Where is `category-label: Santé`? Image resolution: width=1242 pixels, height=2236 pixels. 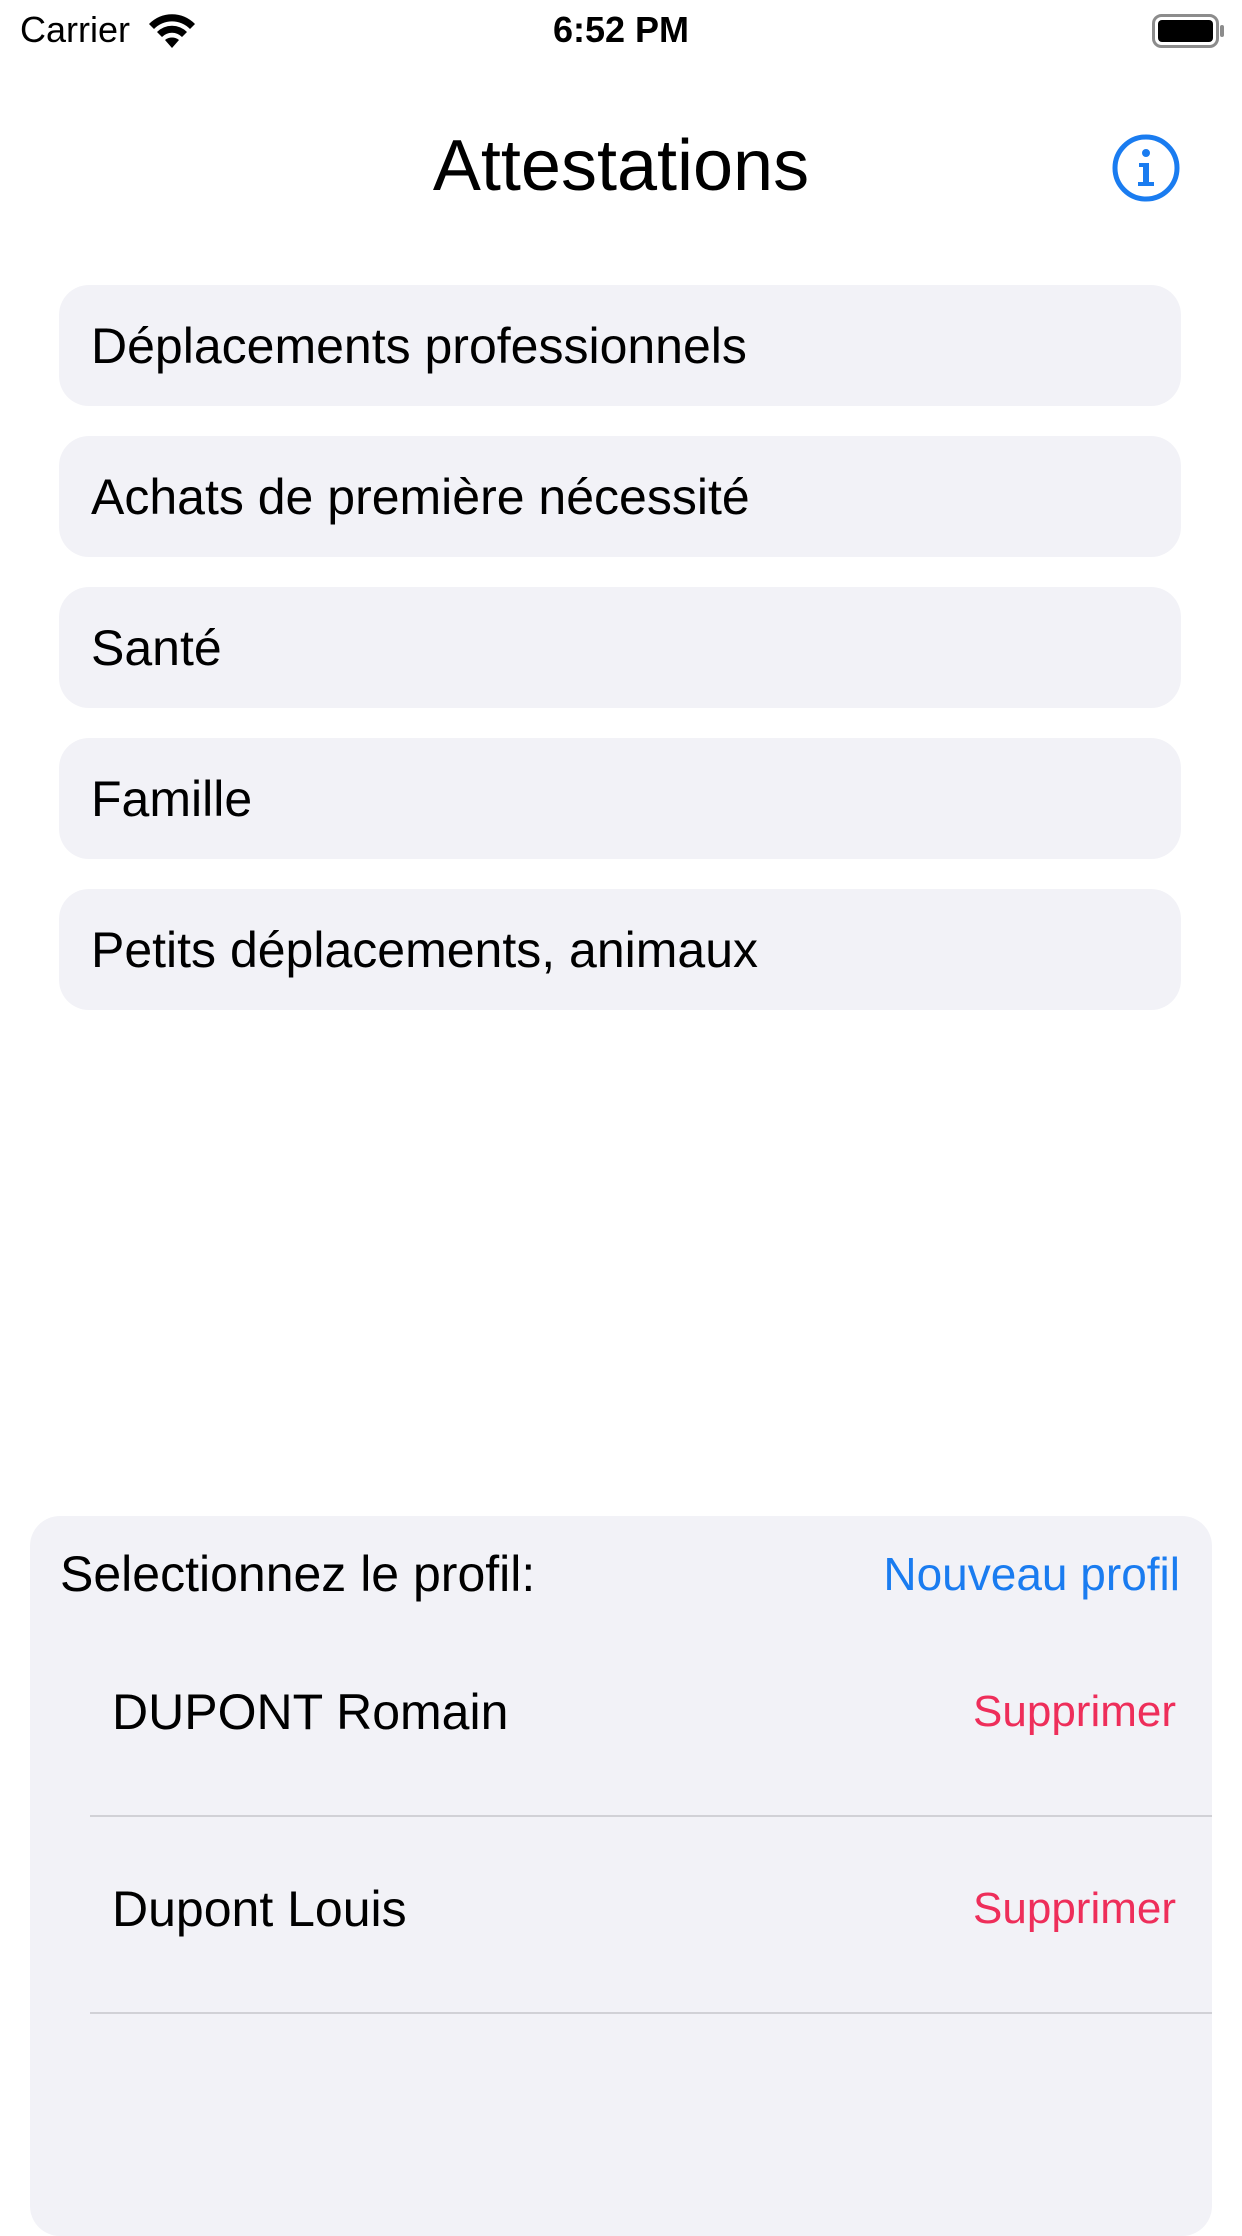 category-label: Santé is located at coordinates (156, 647).